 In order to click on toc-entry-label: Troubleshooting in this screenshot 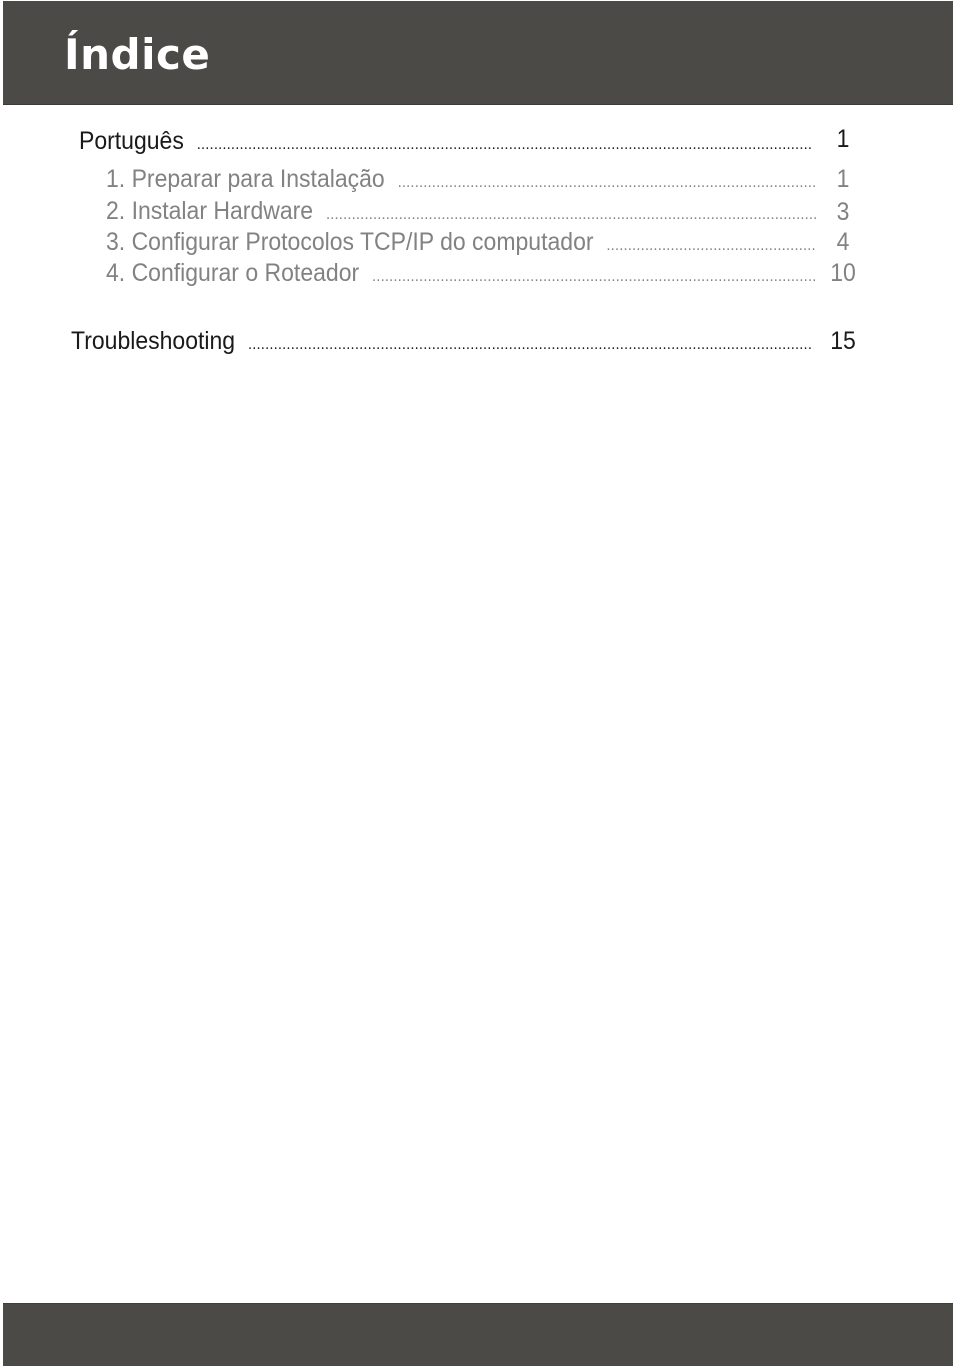, I will do `click(153, 341)`.